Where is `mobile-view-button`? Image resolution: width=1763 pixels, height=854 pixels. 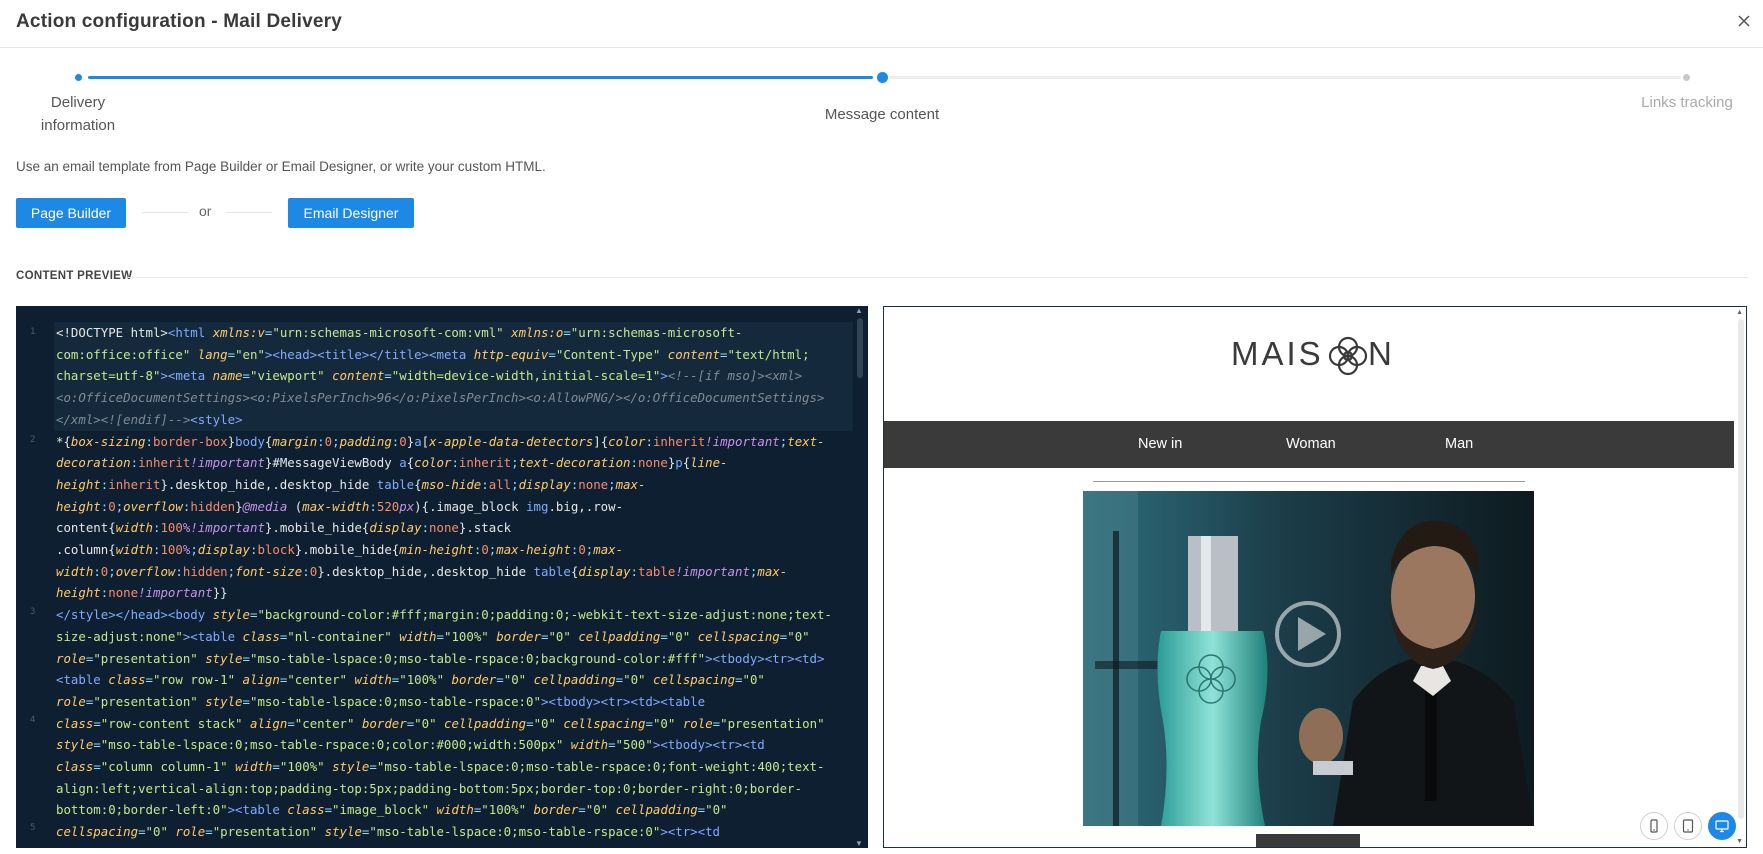 mobile-view-button is located at coordinates (1654, 826).